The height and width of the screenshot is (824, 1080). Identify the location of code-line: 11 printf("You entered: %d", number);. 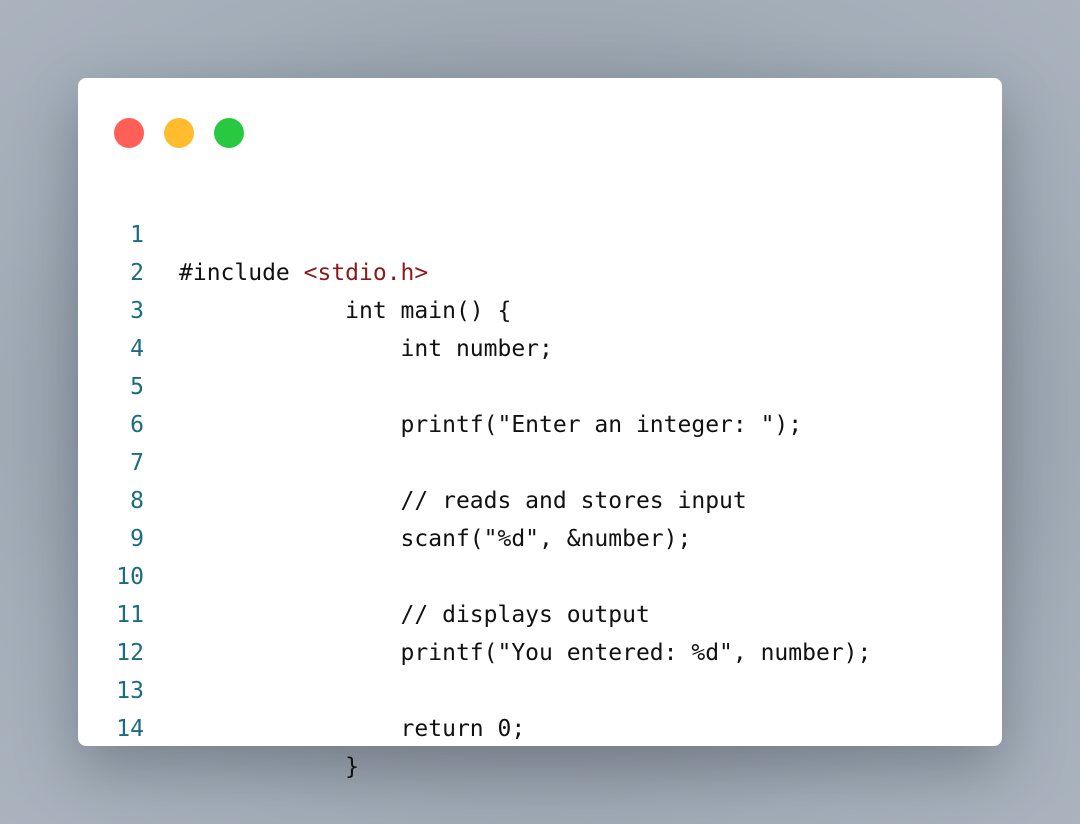
(540, 612).